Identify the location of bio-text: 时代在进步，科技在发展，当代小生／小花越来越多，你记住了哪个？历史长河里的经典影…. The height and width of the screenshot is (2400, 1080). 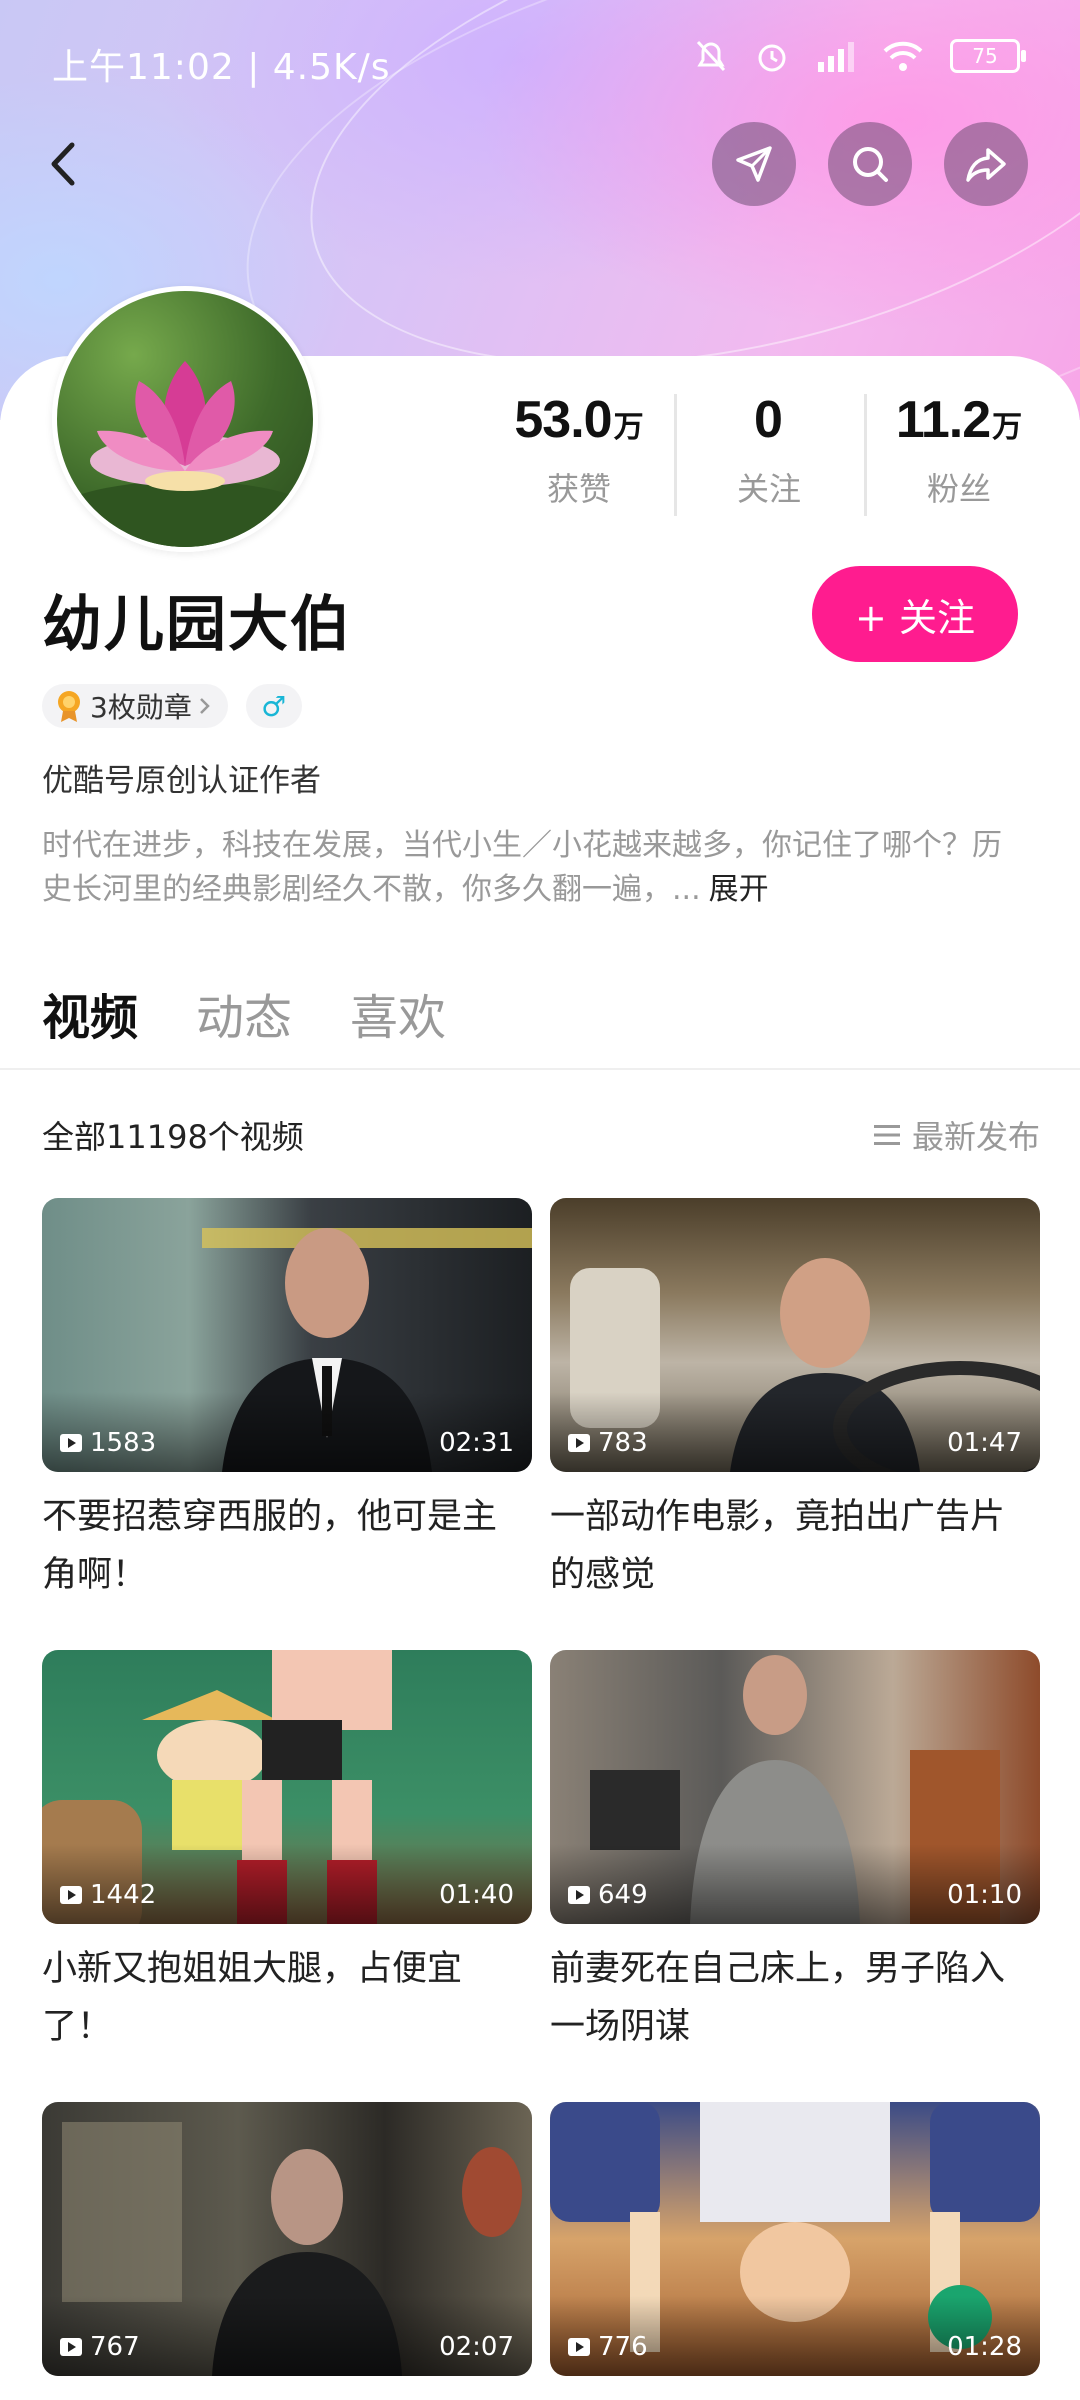
(522, 867).